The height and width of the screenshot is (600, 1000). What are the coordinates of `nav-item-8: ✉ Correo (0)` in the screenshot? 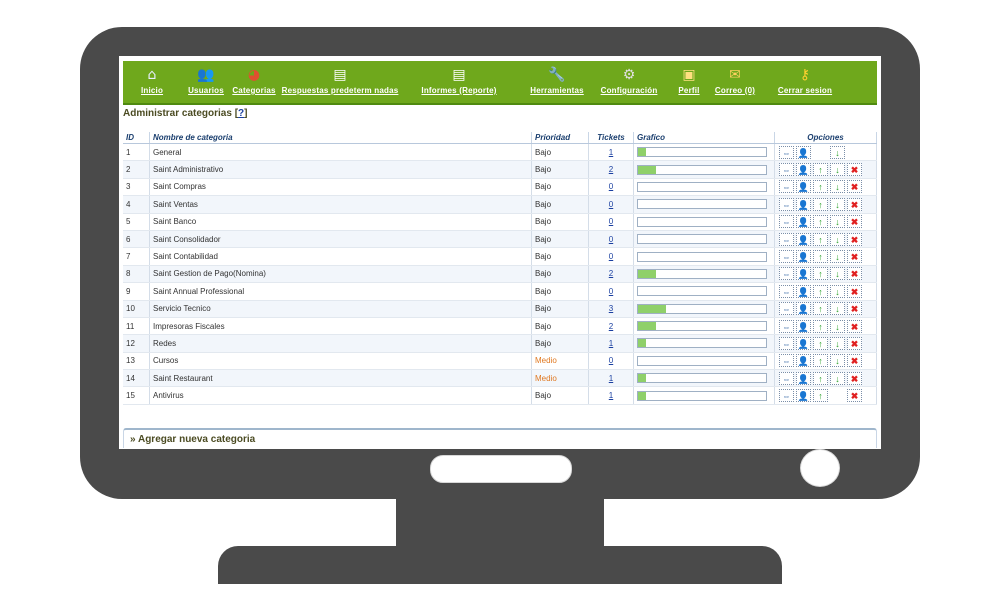 It's located at (735, 82).